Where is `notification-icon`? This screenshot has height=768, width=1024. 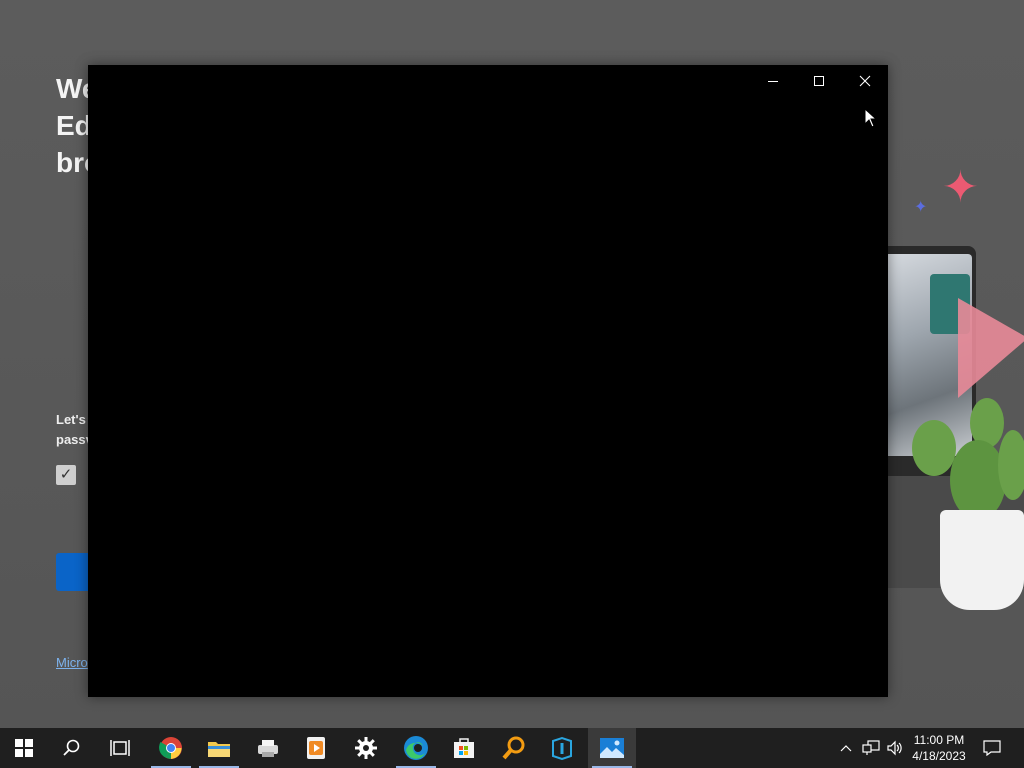 notification-icon is located at coordinates (992, 748).